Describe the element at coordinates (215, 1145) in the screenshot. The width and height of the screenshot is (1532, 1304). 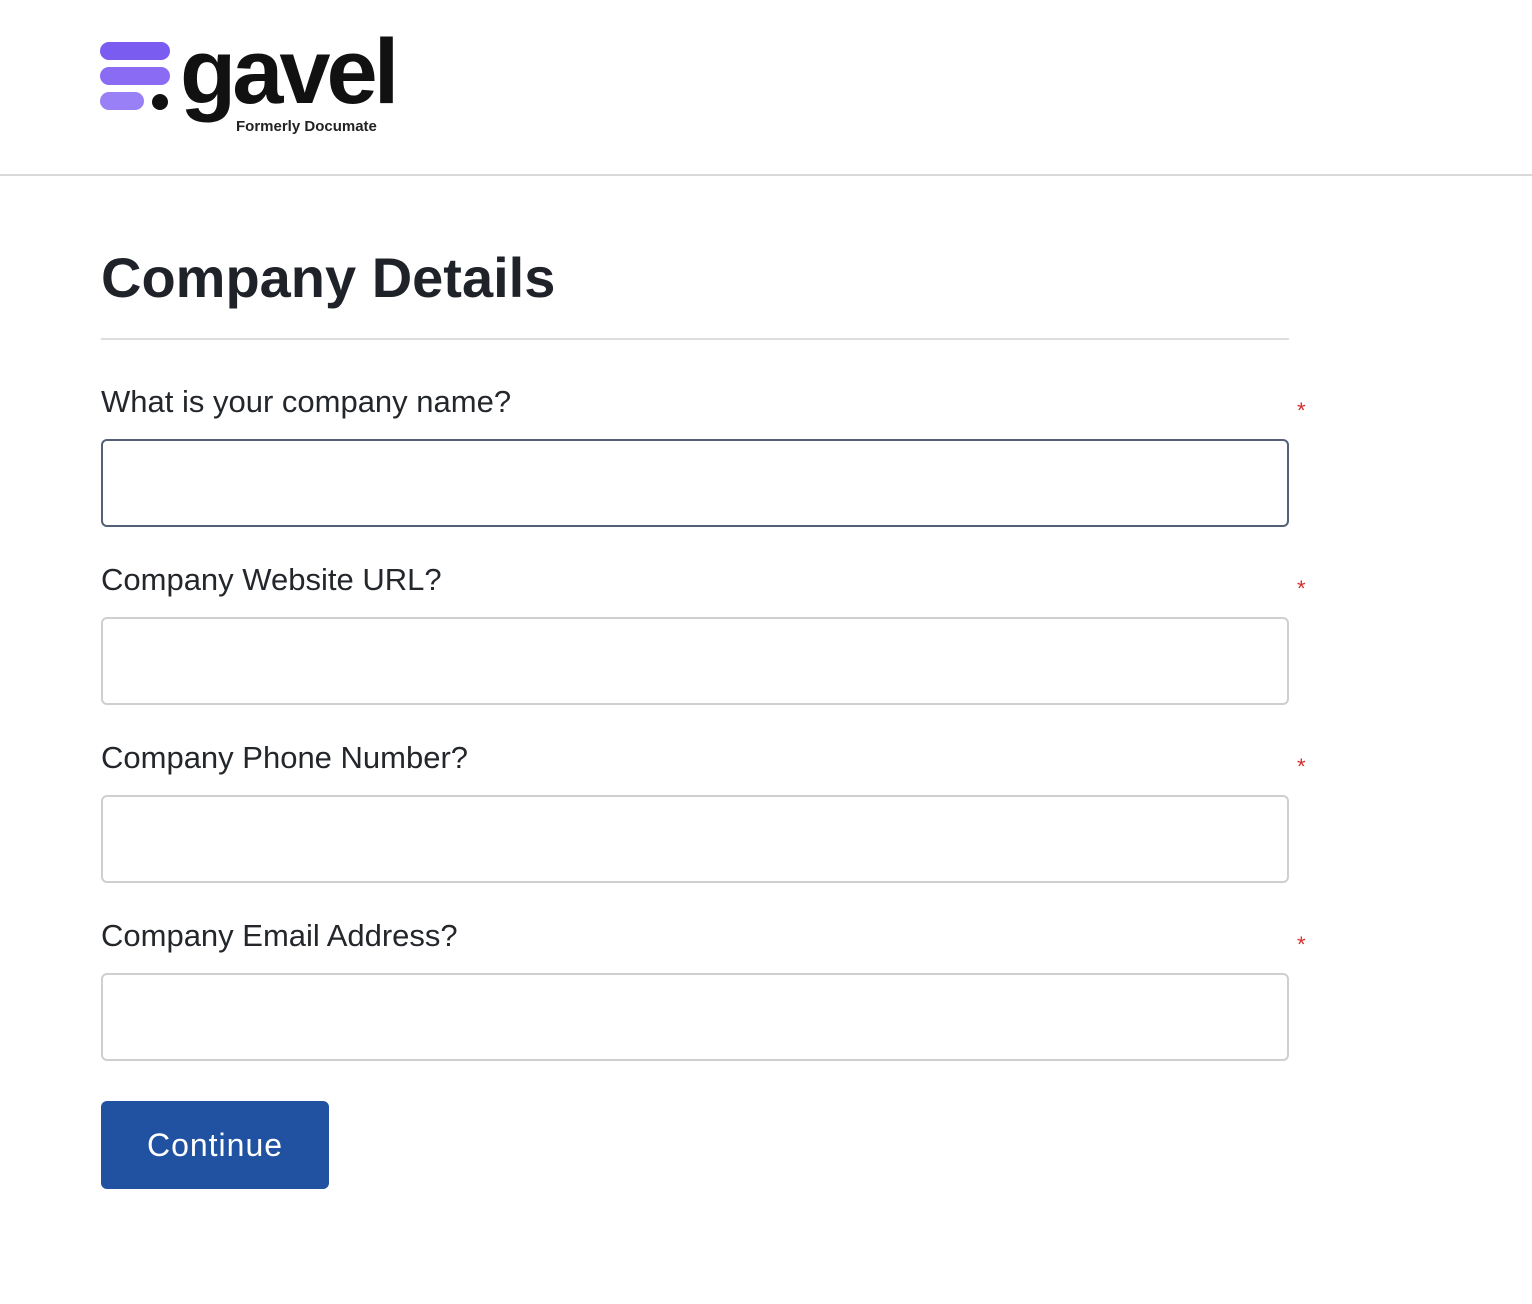
I see `continue-button: Continue` at that location.